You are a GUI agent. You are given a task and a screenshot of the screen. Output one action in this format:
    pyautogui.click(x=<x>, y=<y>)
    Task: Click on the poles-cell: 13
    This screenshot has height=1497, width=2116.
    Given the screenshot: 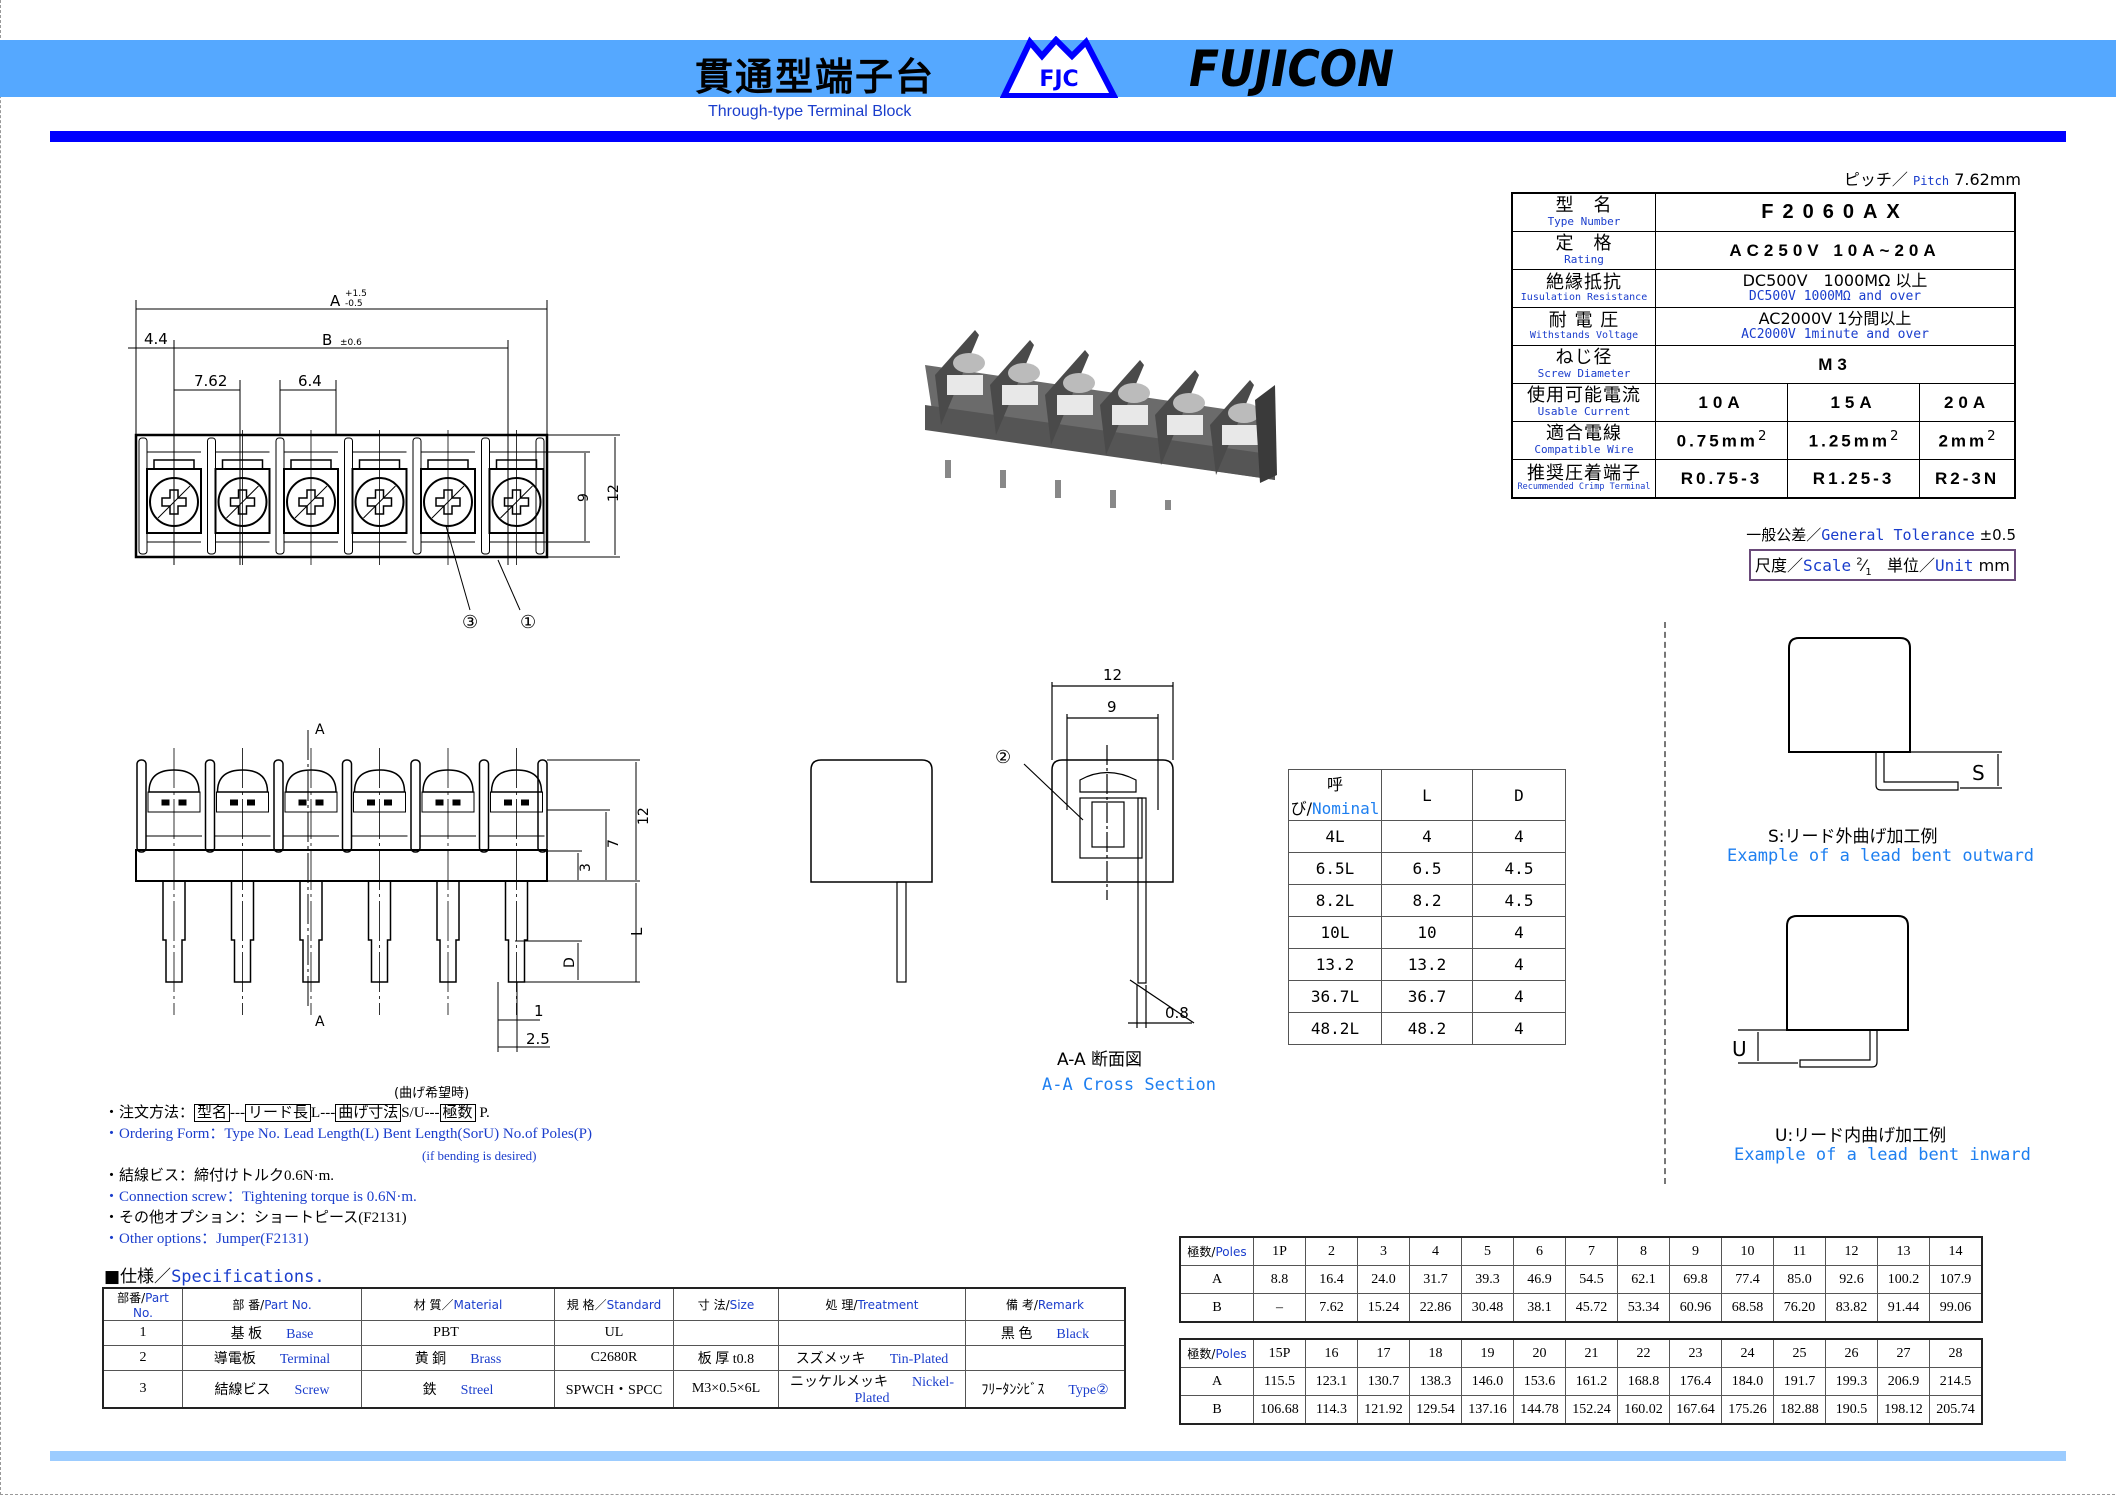 What is the action you would take?
    pyautogui.click(x=1903, y=1251)
    